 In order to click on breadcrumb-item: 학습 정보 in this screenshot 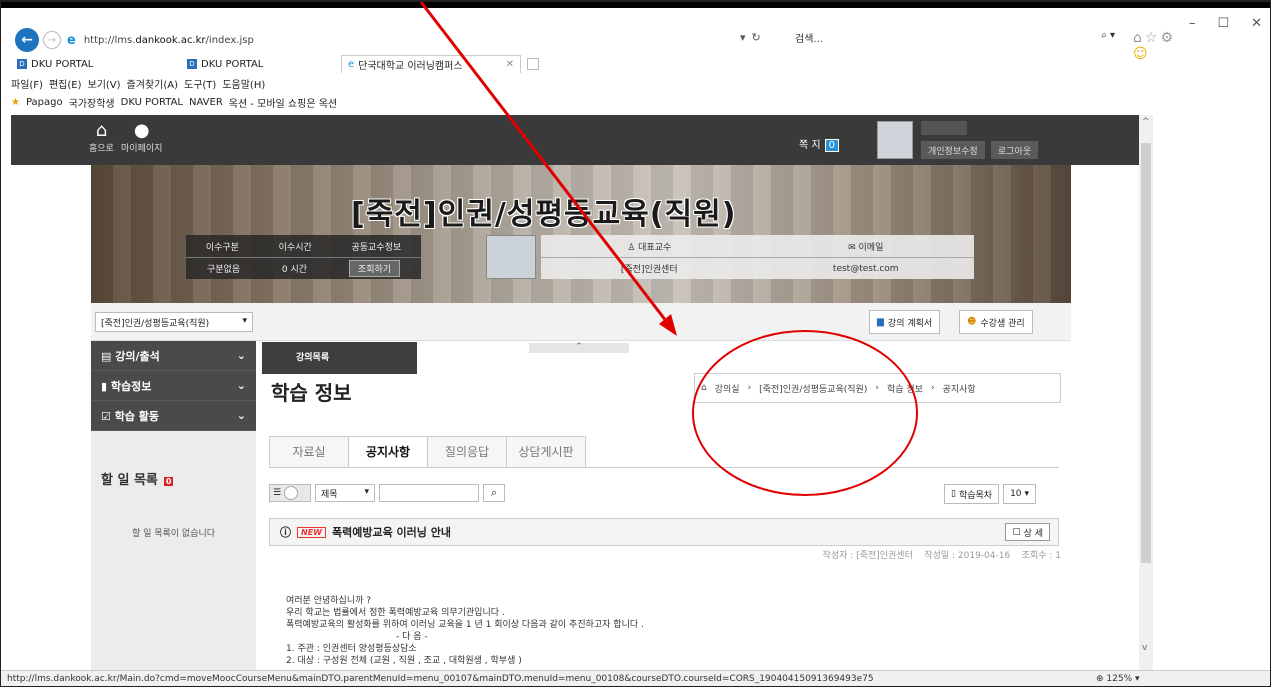, I will do `click(905, 388)`.